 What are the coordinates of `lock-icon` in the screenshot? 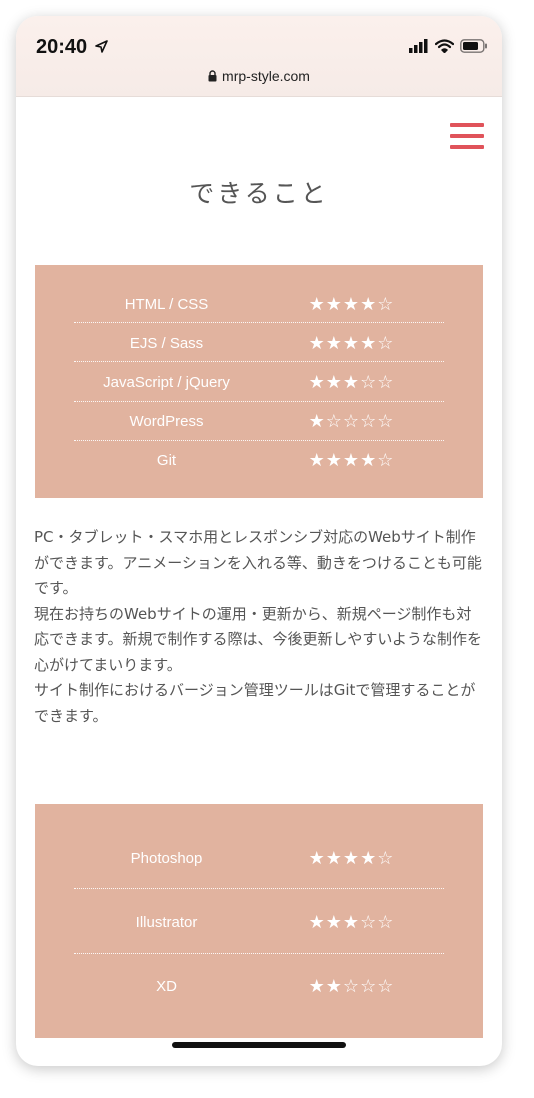 It's located at (212, 77).